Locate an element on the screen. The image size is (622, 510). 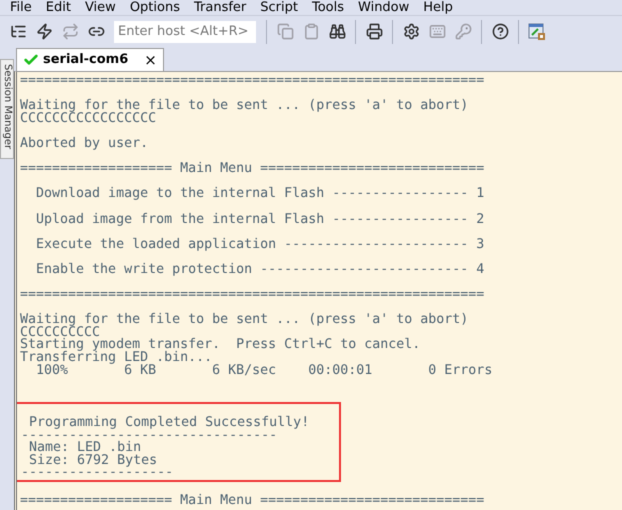
menu-item: Tools is located at coordinates (328, 7).